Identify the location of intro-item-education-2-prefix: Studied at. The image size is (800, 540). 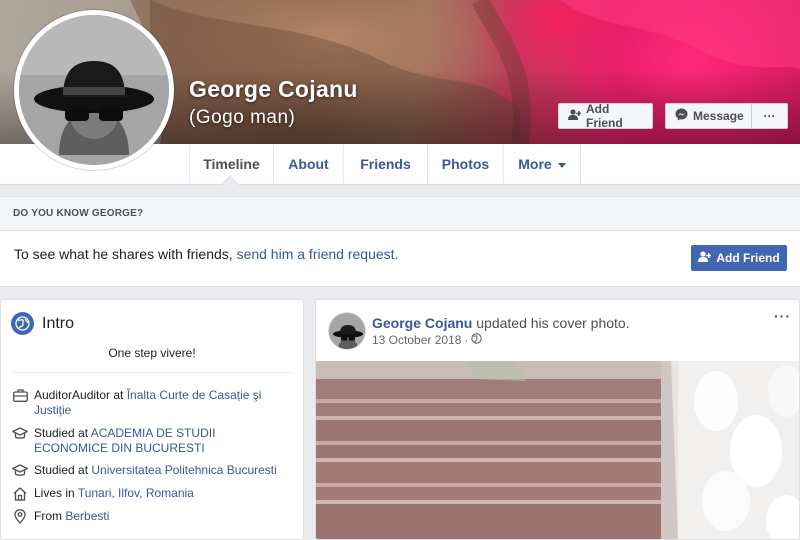
(63, 470).